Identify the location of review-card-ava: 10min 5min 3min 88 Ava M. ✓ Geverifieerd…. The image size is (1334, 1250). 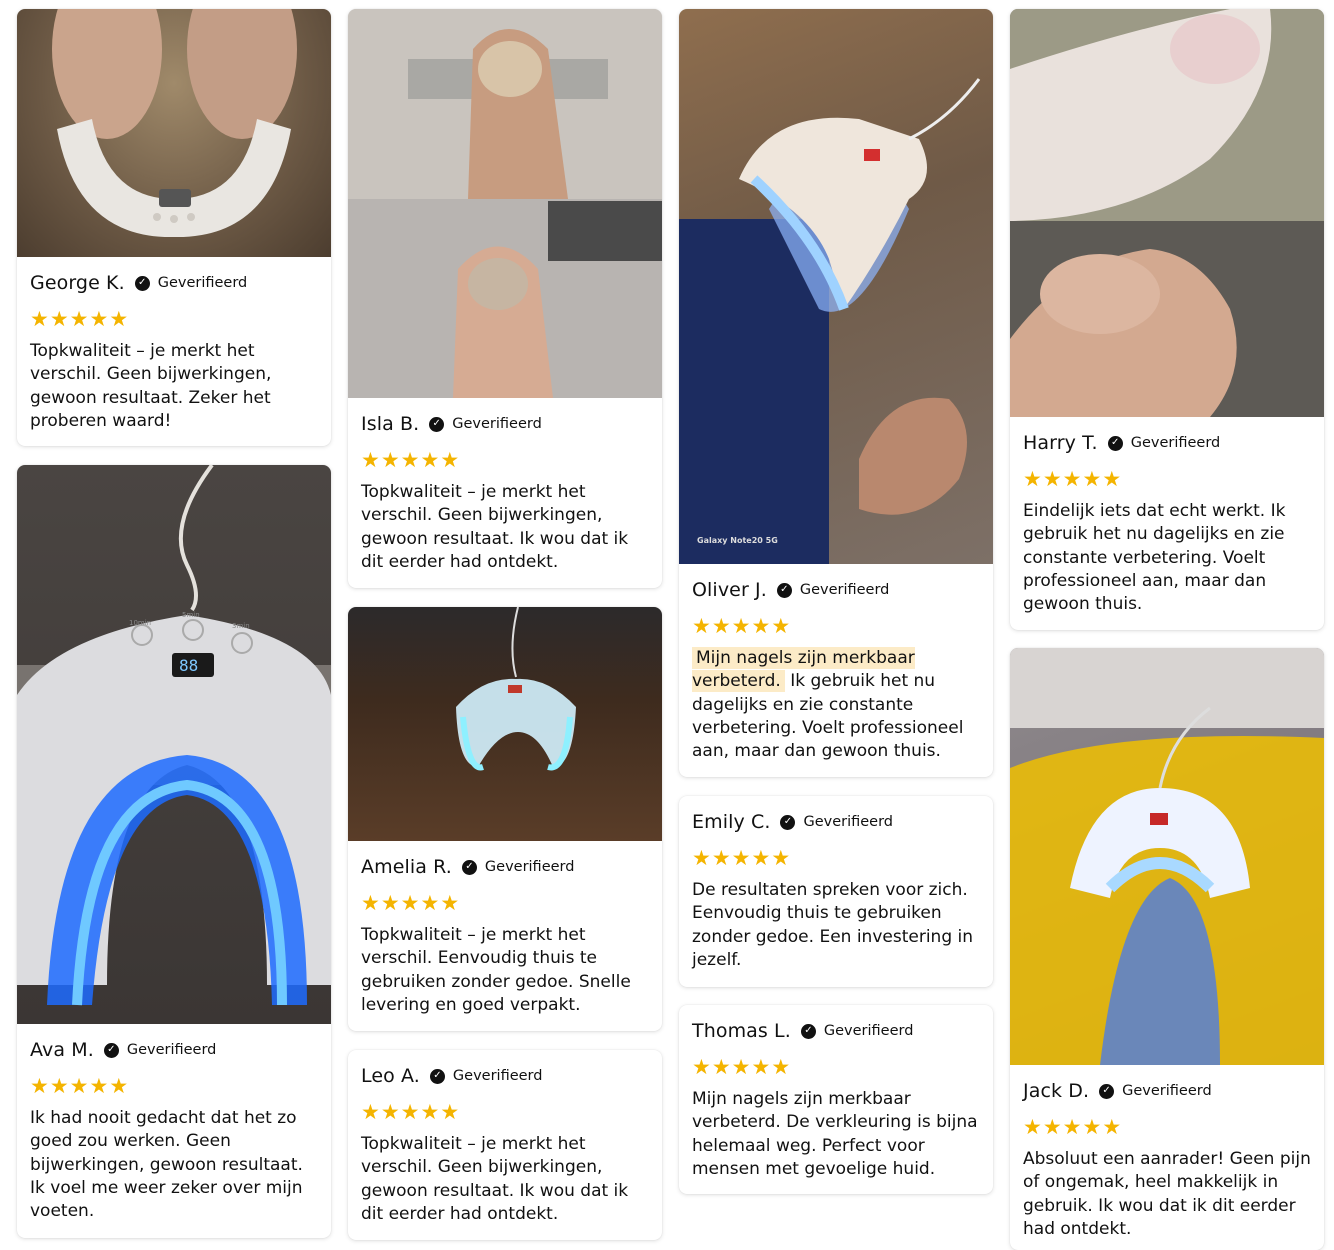
(174, 851).